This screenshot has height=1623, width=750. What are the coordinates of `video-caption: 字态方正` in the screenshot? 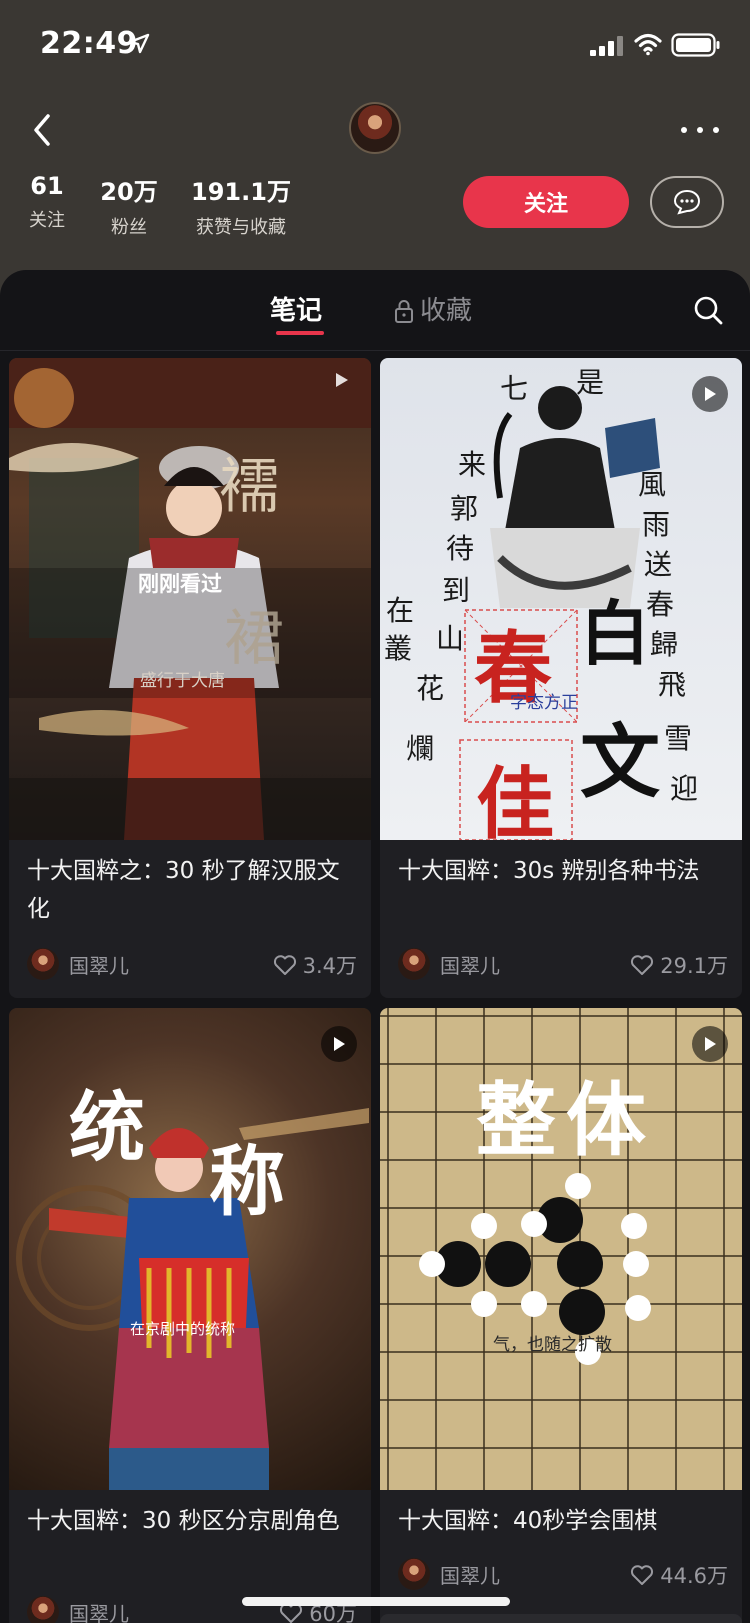 It's located at (544, 703).